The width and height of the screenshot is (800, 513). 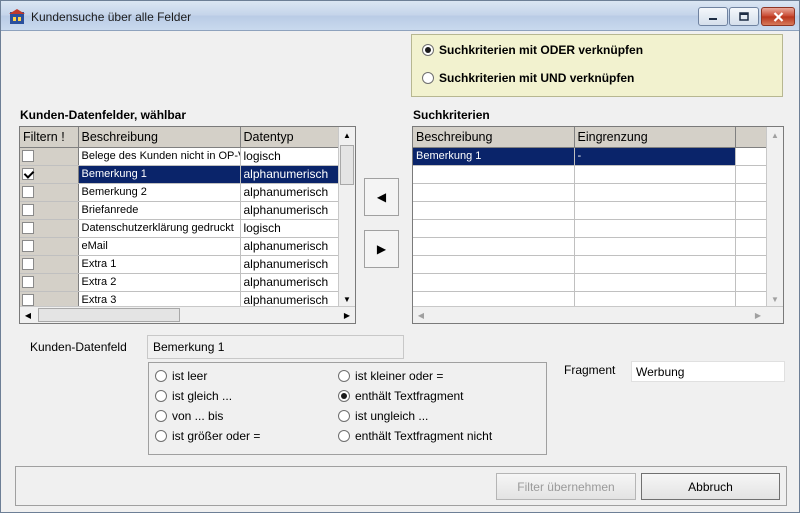 I want to click on fields-vscroll-thumb, so click(x=347, y=165).